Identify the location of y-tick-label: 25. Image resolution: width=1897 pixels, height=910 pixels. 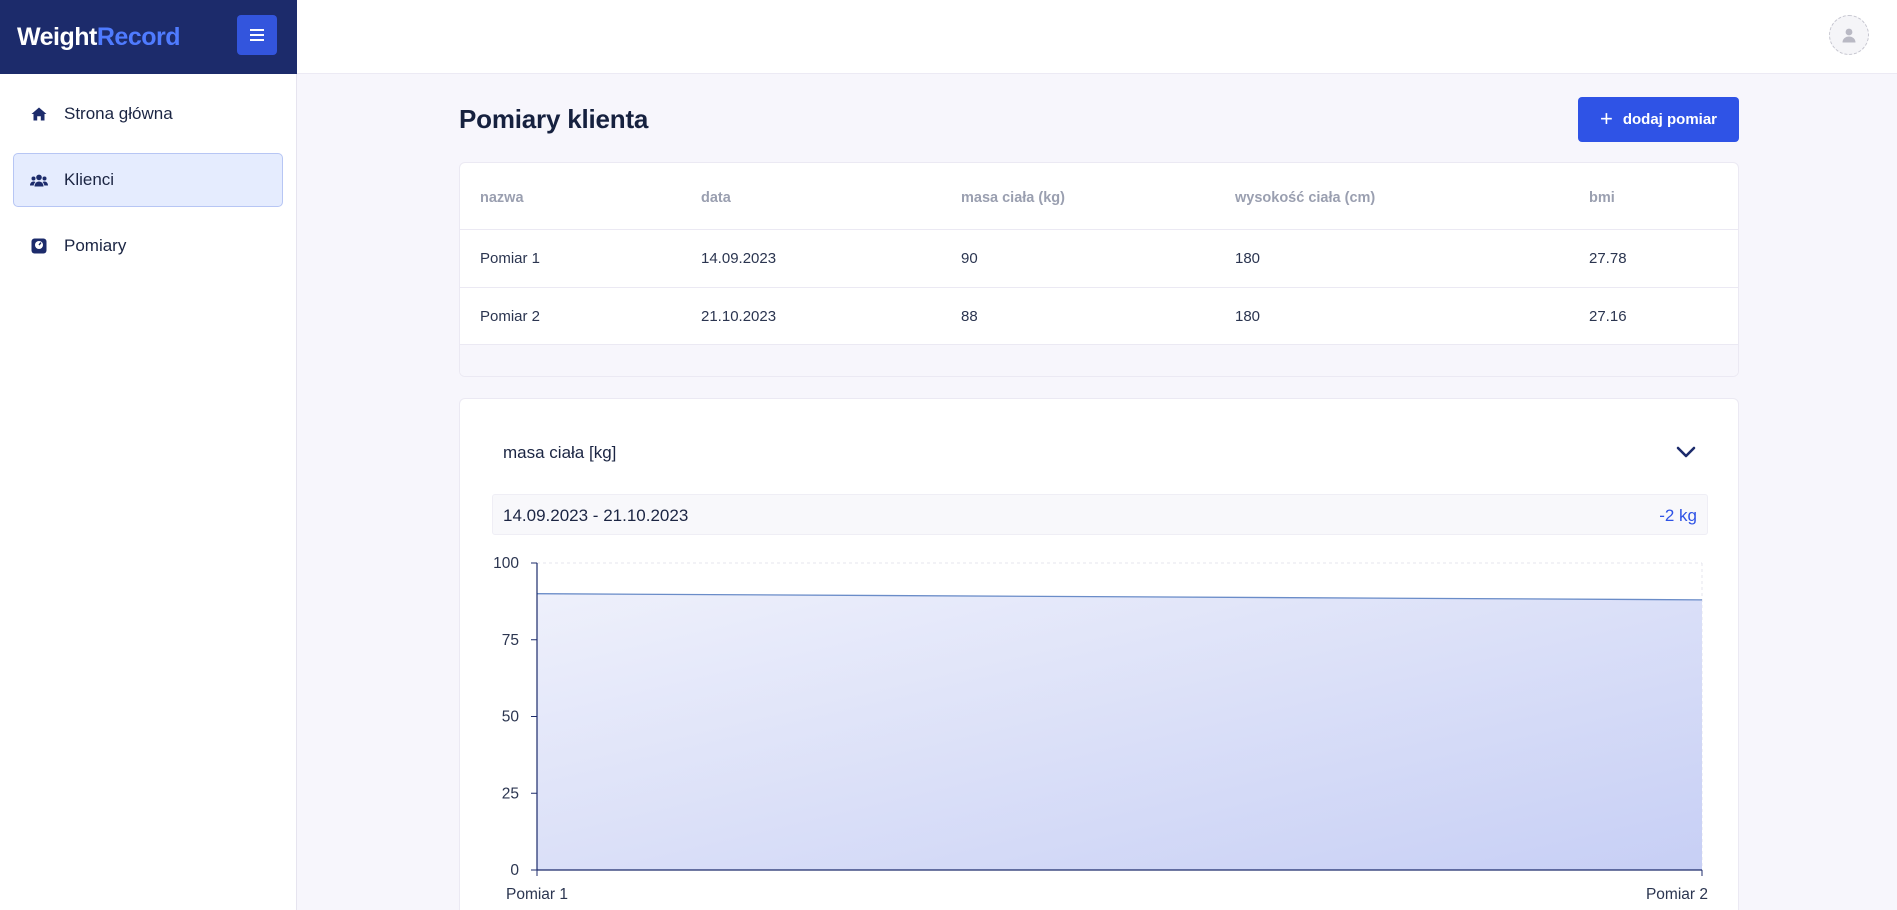
(510, 793).